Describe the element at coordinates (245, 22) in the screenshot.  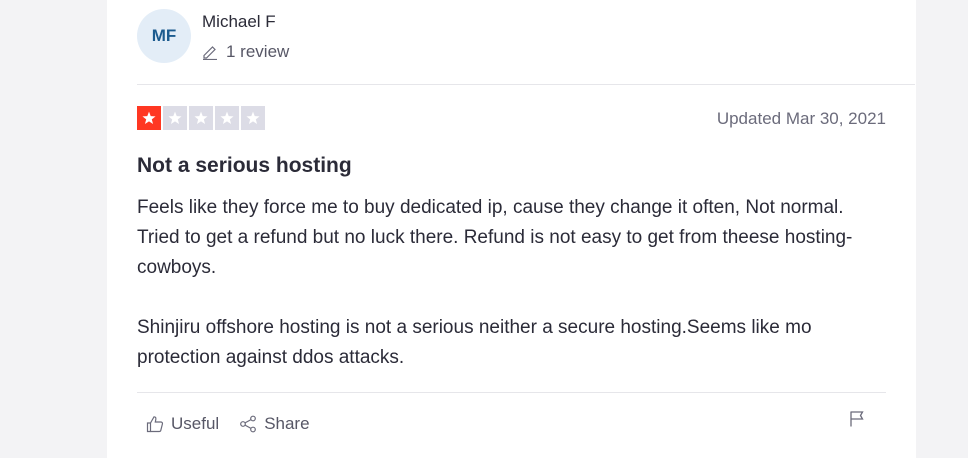
I see `consumer-name: Michael F` at that location.